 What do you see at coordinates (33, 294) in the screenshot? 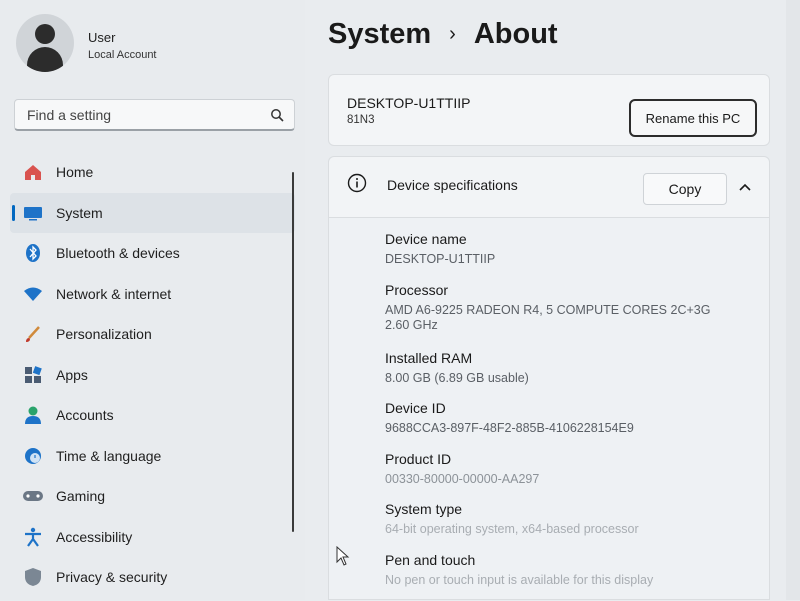
I see `wifi-icon` at bounding box center [33, 294].